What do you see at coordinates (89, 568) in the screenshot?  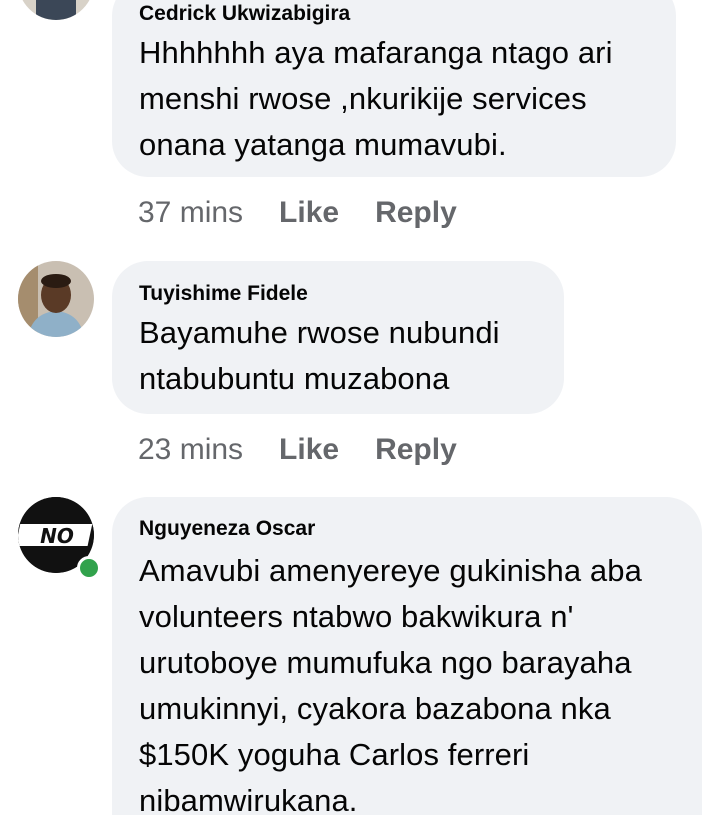 I see `online-status-icon` at bounding box center [89, 568].